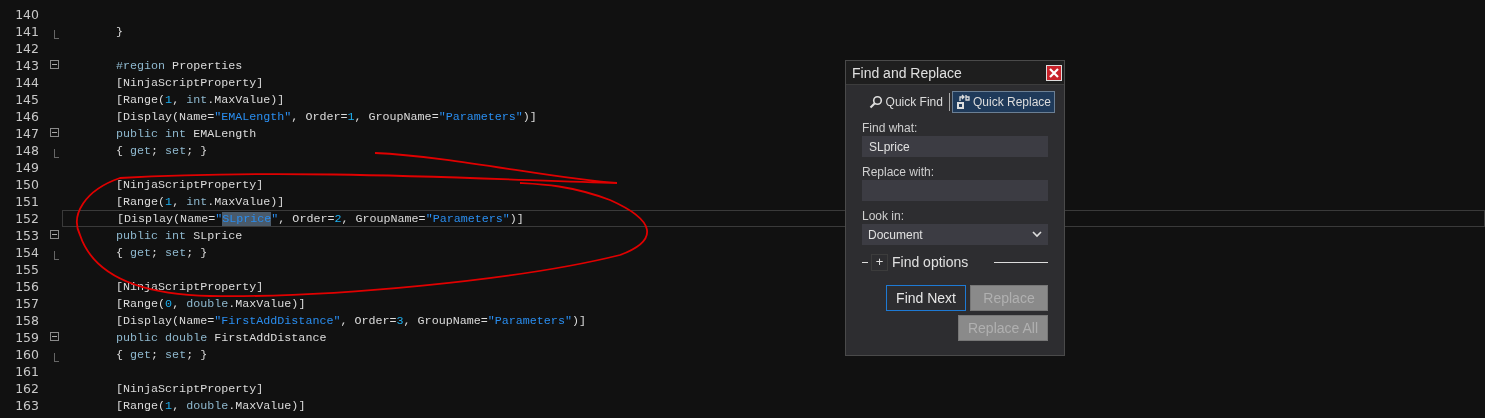  Describe the element at coordinates (926, 298) in the screenshot. I see `find-next-button: Find Next` at that location.